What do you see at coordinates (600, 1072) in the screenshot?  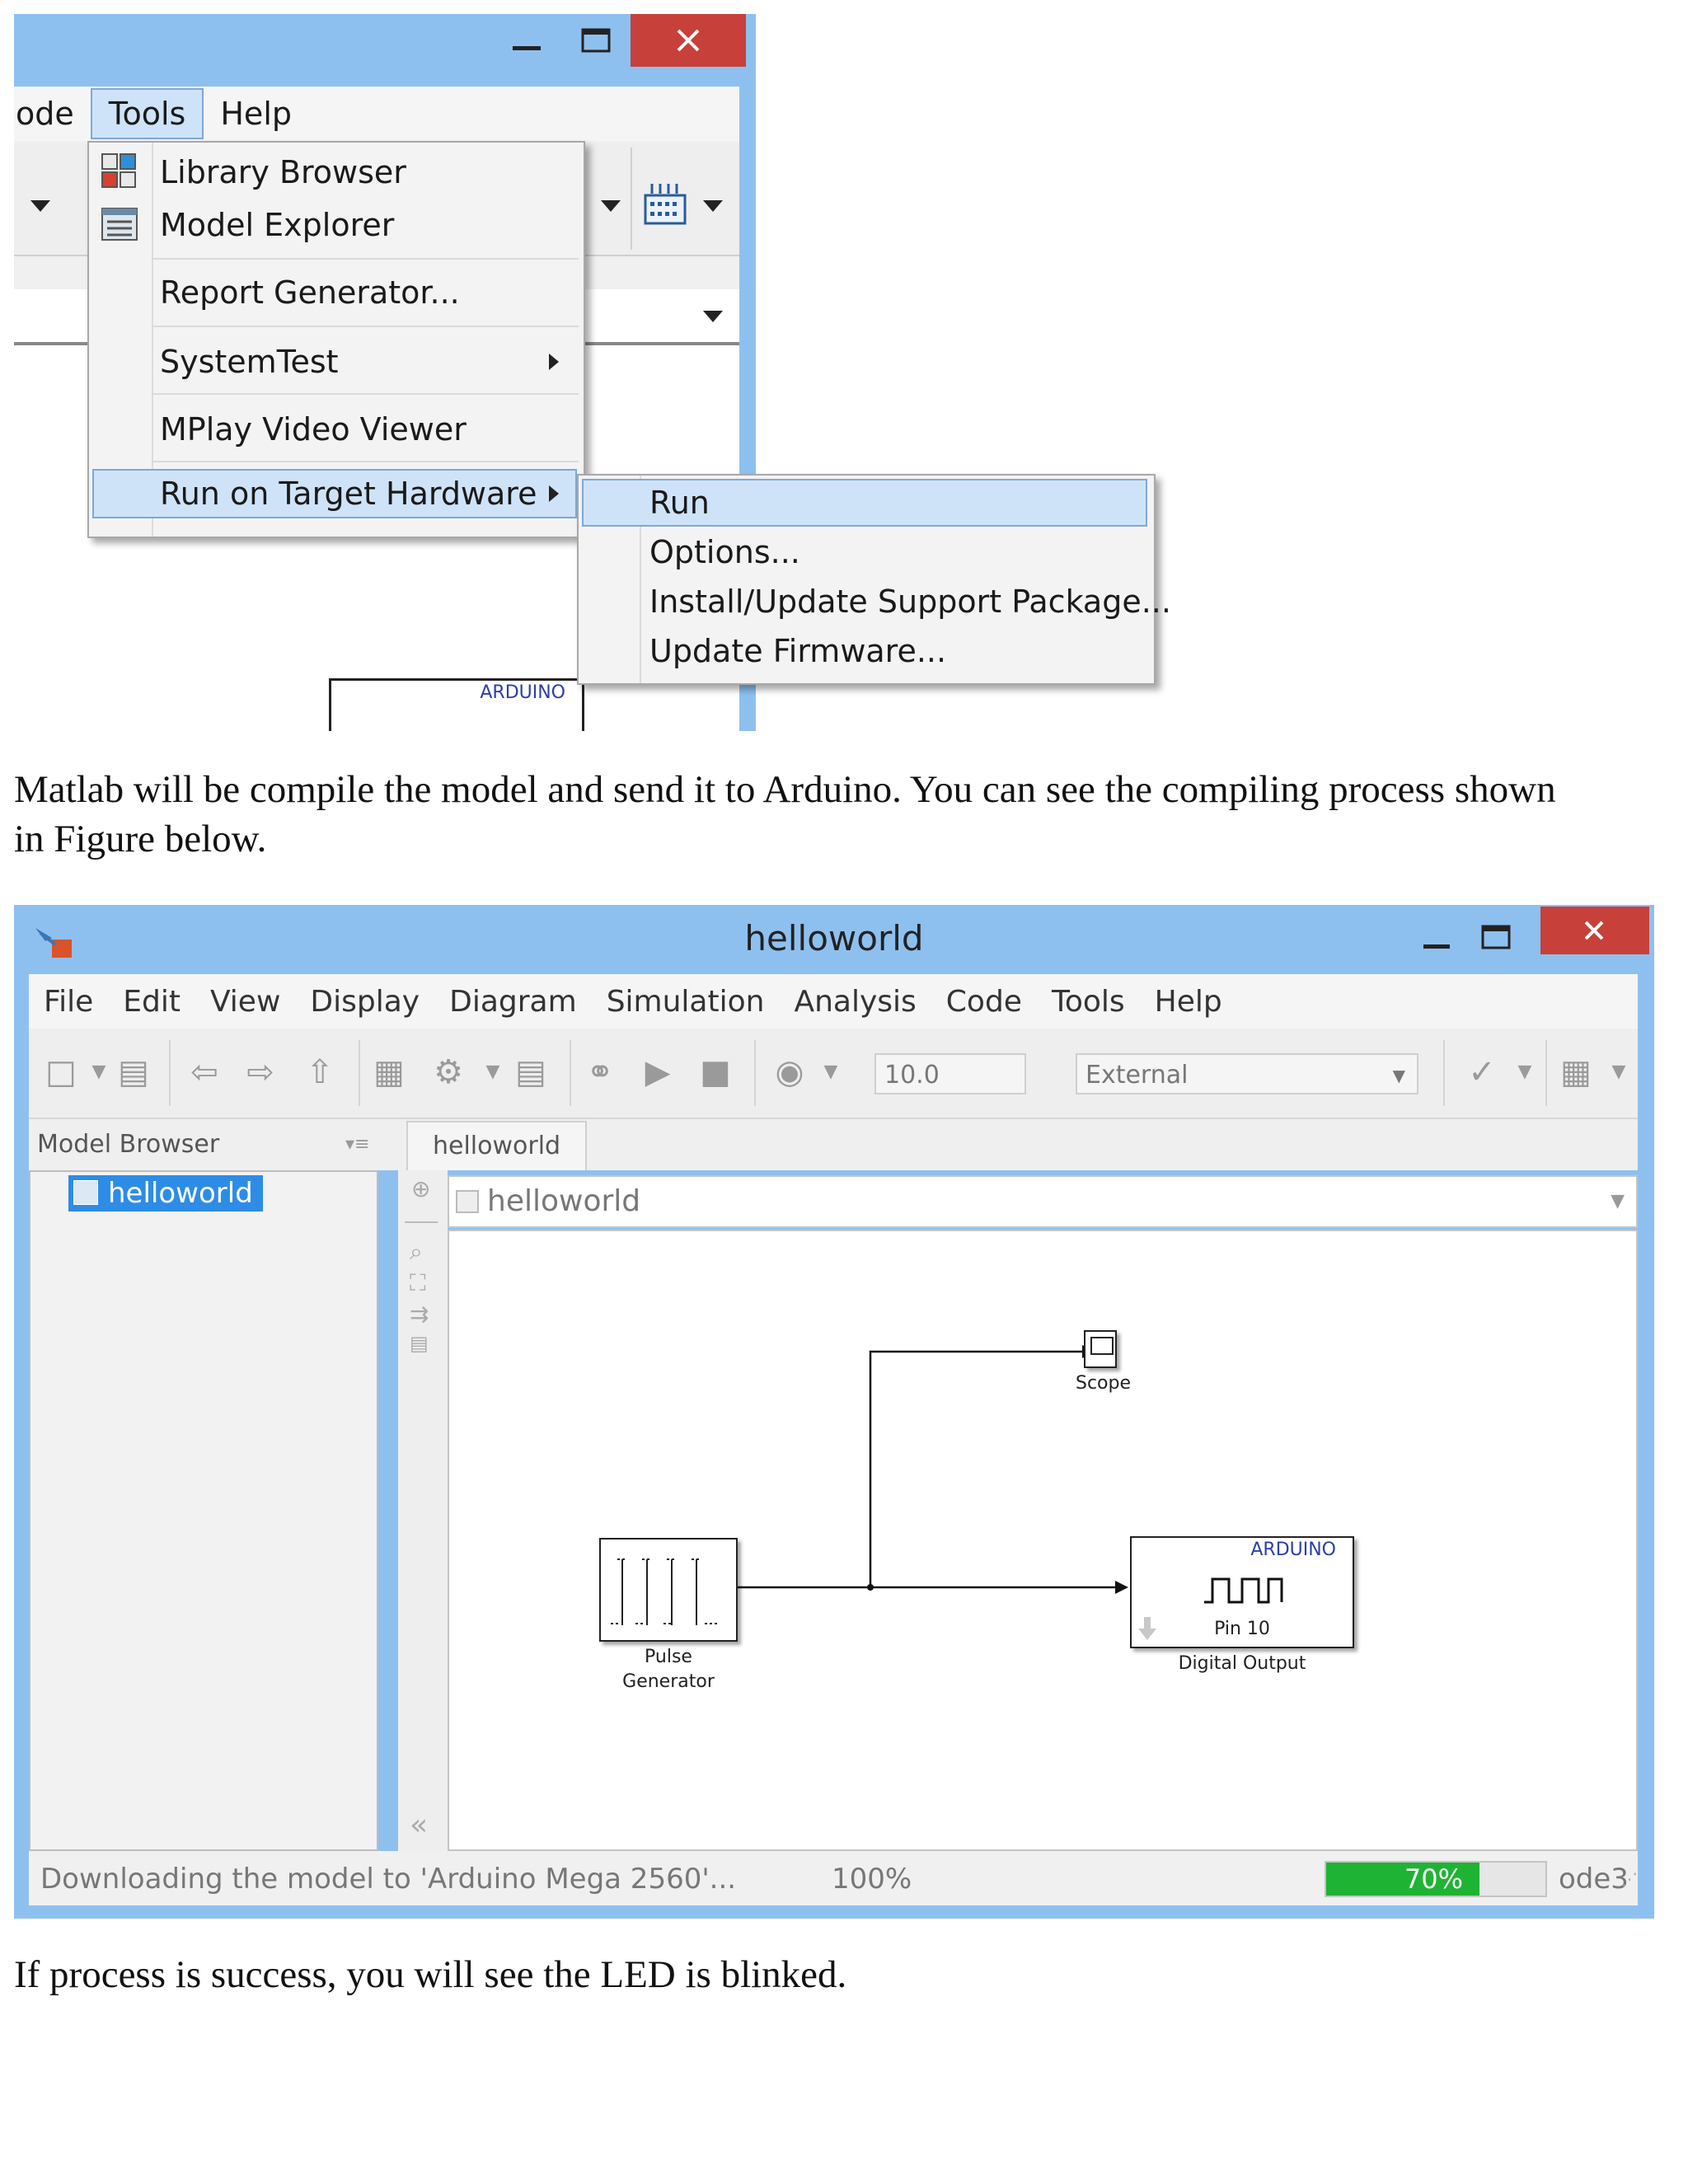 I see `step-icon: ⚭` at bounding box center [600, 1072].